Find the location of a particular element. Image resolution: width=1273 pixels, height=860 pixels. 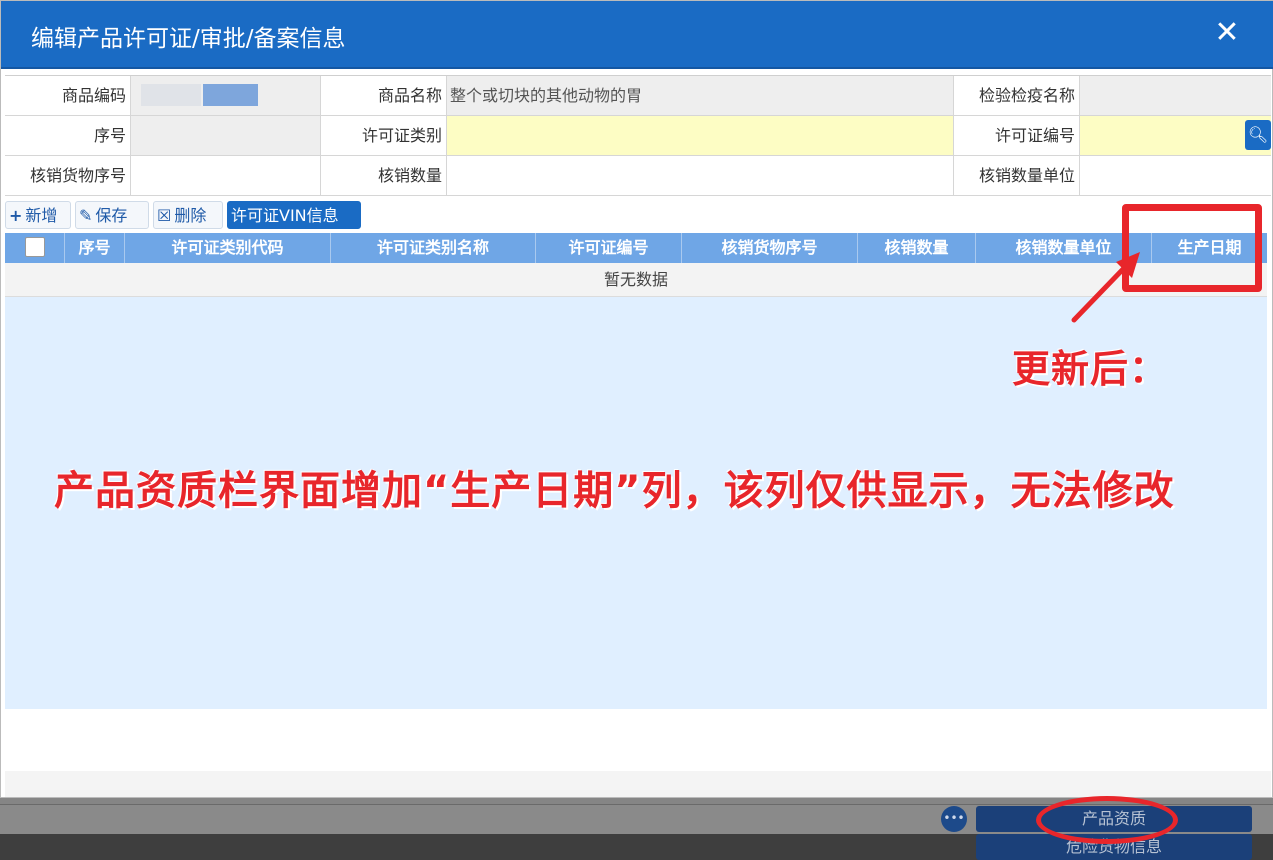

writeoff-unit-input is located at coordinates (1175, 175).